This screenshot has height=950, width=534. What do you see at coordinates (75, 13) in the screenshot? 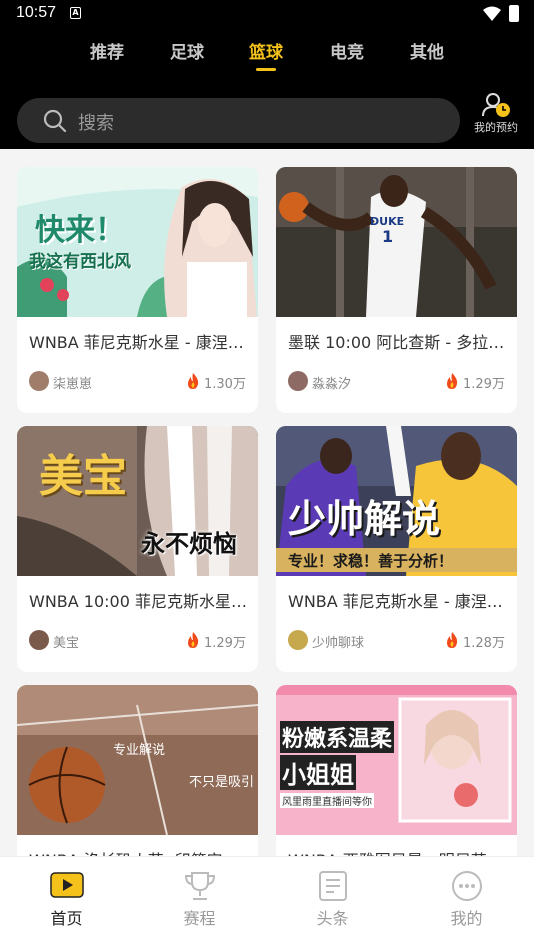
I see `notification-icon: A` at bounding box center [75, 13].